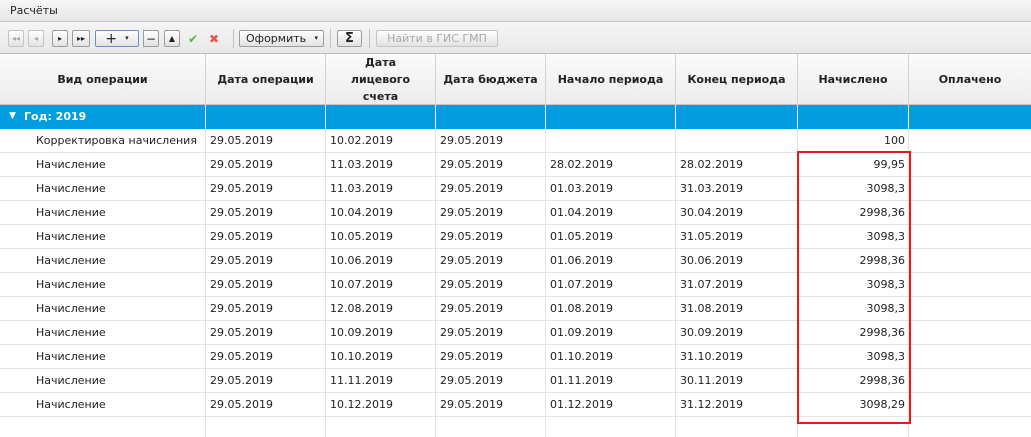  I want to click on prev-record-icon: ◂, so click(35, 38).